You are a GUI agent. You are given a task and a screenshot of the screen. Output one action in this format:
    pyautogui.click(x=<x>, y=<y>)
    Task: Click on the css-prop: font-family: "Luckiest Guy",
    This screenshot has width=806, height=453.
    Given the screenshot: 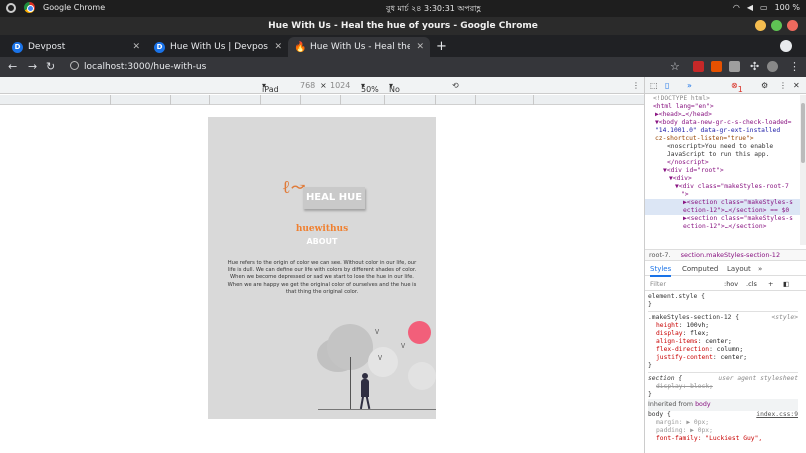 What is the action you would take?
    pyautogui.click(x=723, y=439)
    